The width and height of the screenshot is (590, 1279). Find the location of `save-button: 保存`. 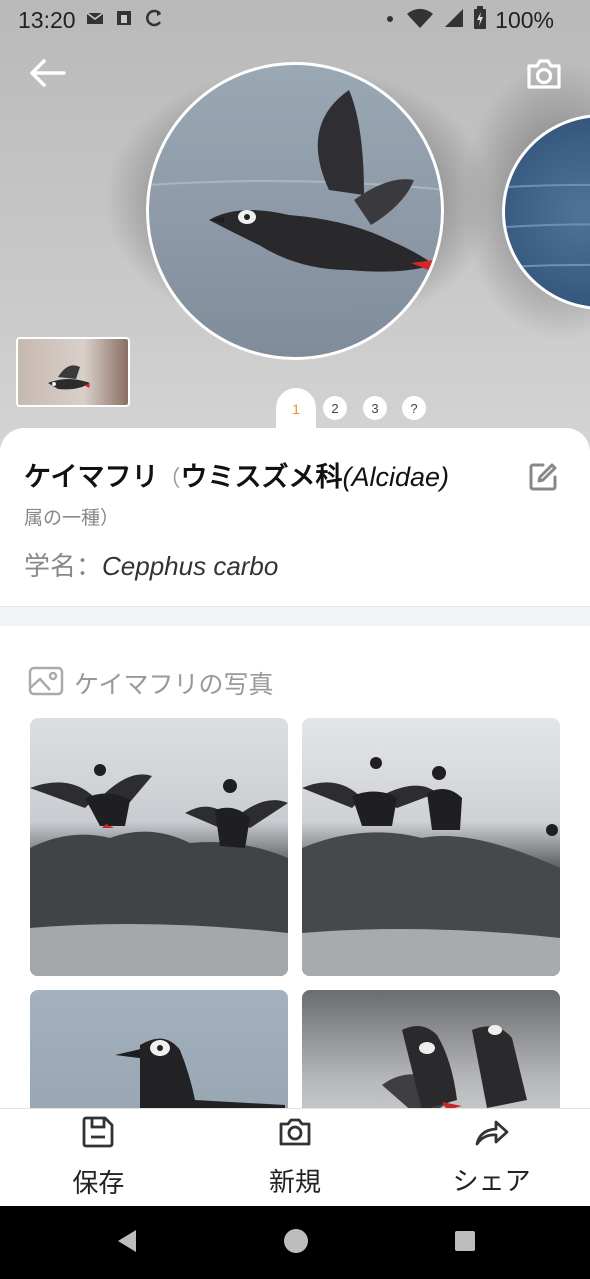

save-button: 保存 is located at coordinates (98, 1157).